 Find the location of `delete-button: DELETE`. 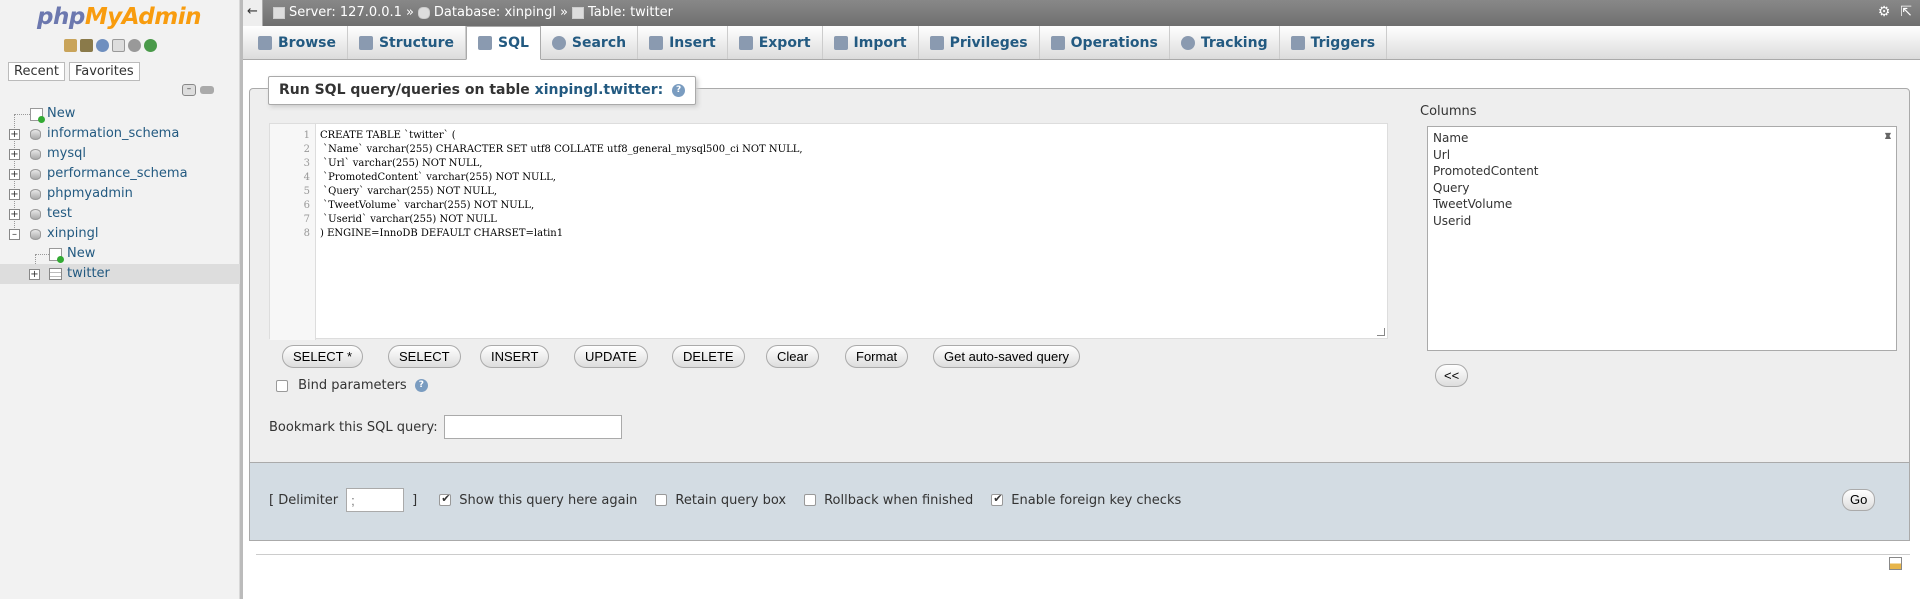

delete-button: DELETE is located at coordinates (708, 356).